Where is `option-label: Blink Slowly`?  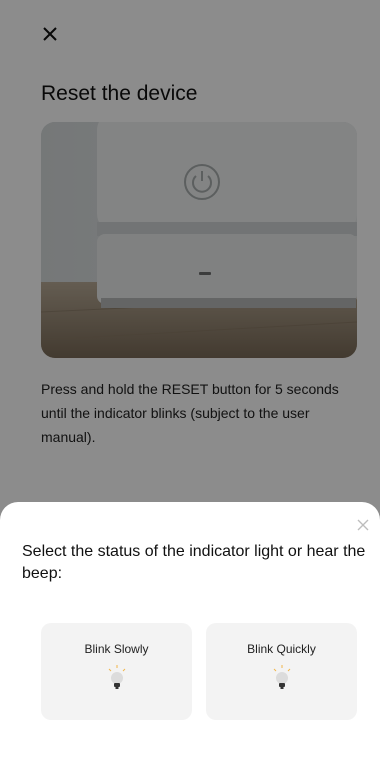
option-label: Blink Slowly is located at coordinates (116, 649).